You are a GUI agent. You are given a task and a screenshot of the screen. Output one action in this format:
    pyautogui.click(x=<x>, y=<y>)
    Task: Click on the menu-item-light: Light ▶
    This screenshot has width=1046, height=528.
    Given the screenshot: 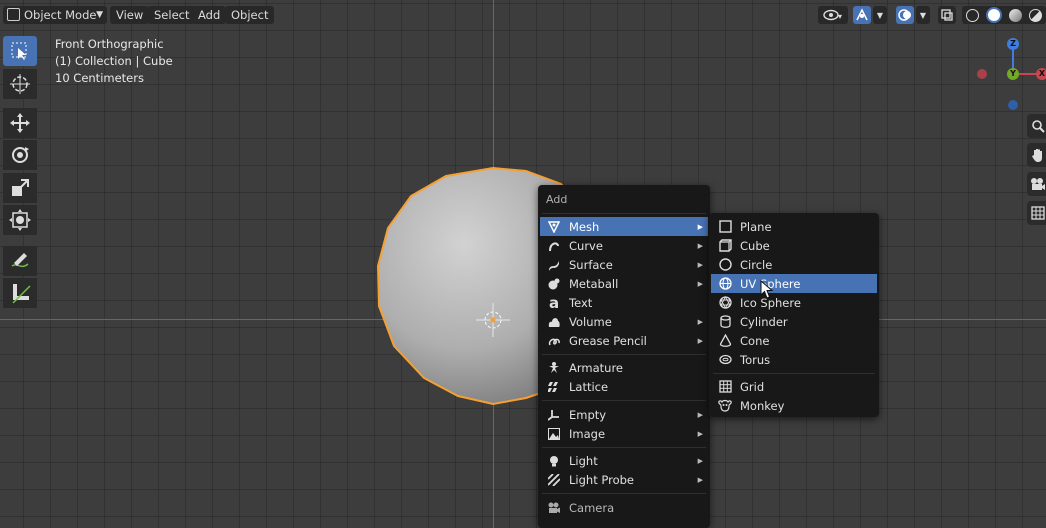 What is the action you would take?
    pyautogui.click(x=624, y=460)
    